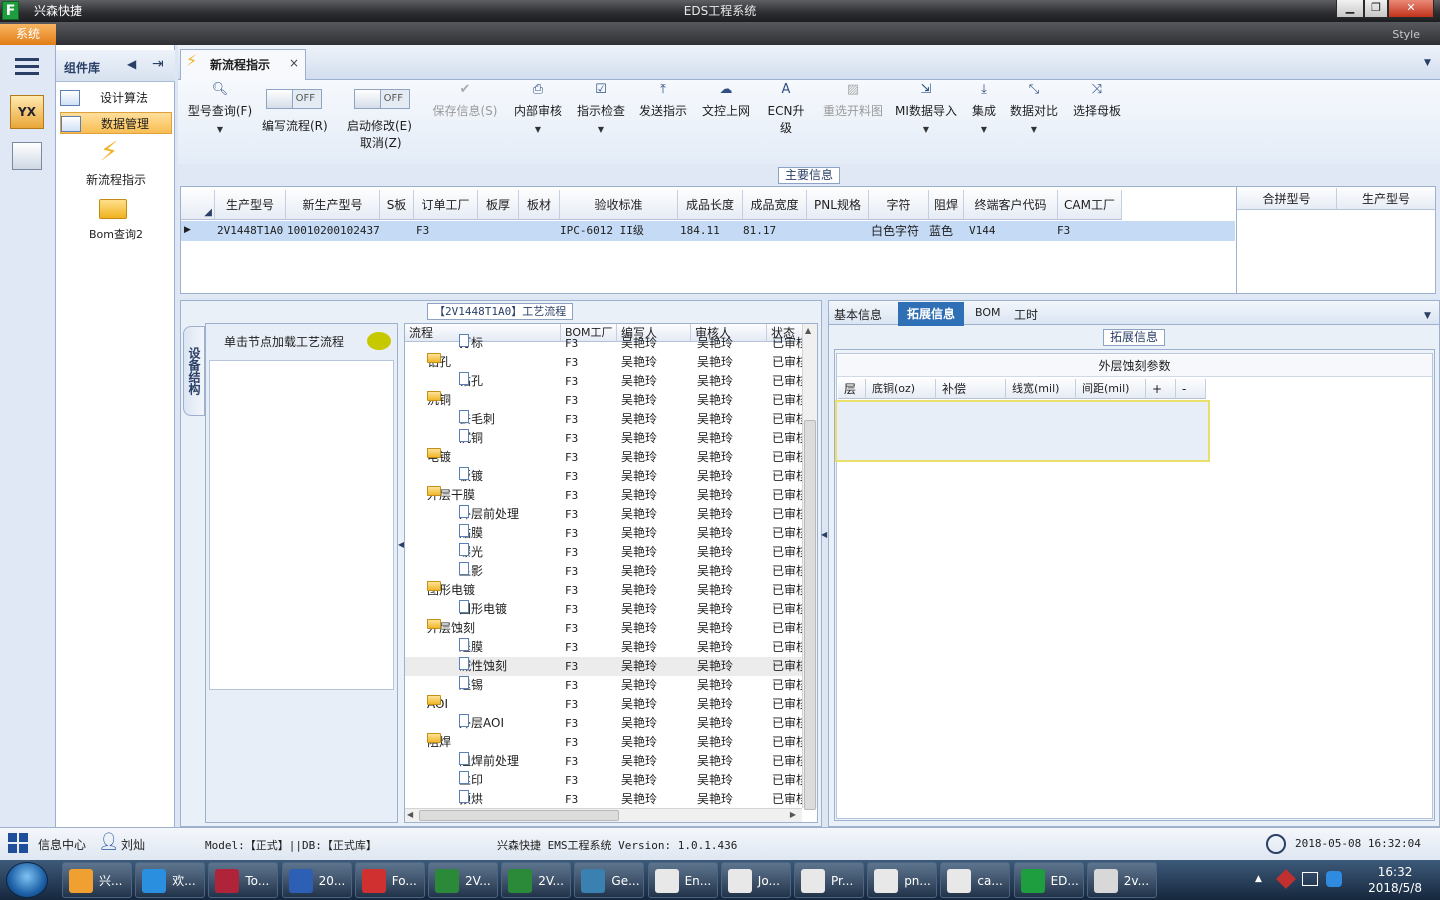 This screenshot has height=900, width=1440. I want to click on tray-expand-icon: ▲, so click(1258, 879).